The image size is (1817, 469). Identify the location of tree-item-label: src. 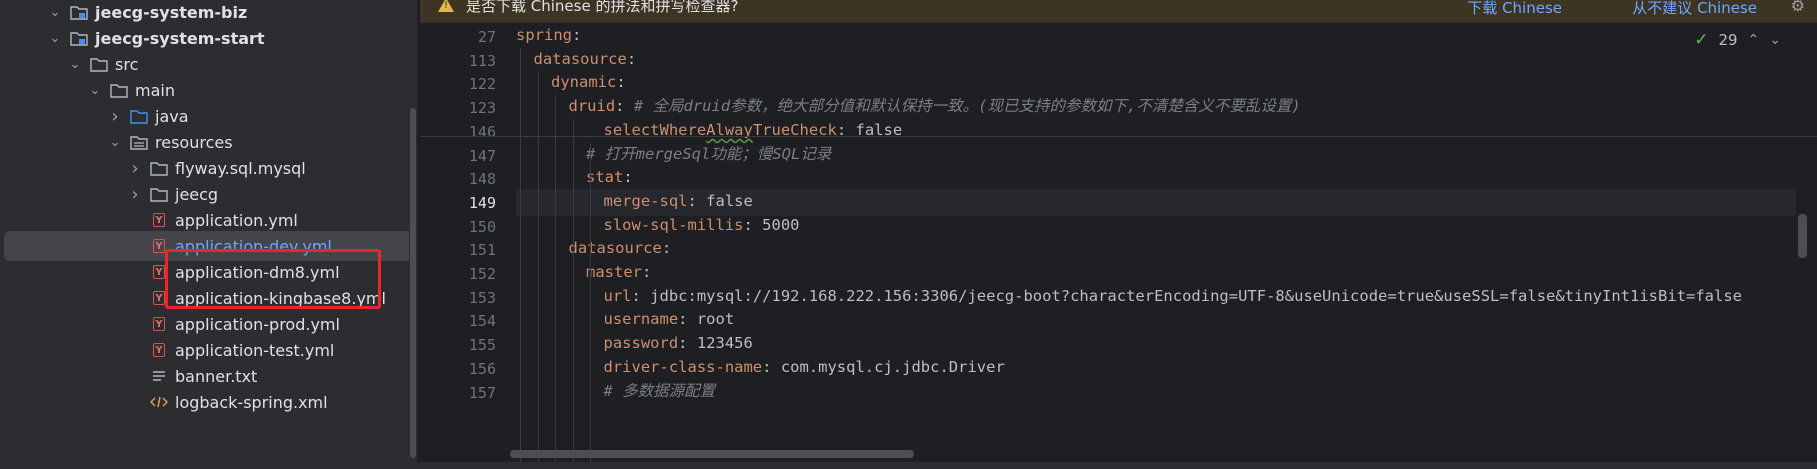
(127, 64).